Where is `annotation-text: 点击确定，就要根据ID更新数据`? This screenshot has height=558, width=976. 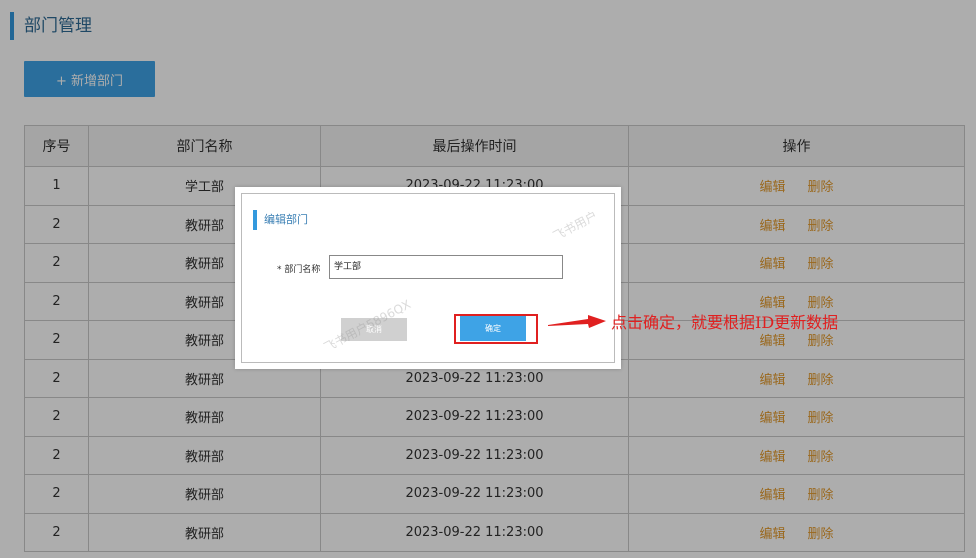
annotation-text: 点击确定，就要根据ID更新数据 is located at coordinates (725, 322).